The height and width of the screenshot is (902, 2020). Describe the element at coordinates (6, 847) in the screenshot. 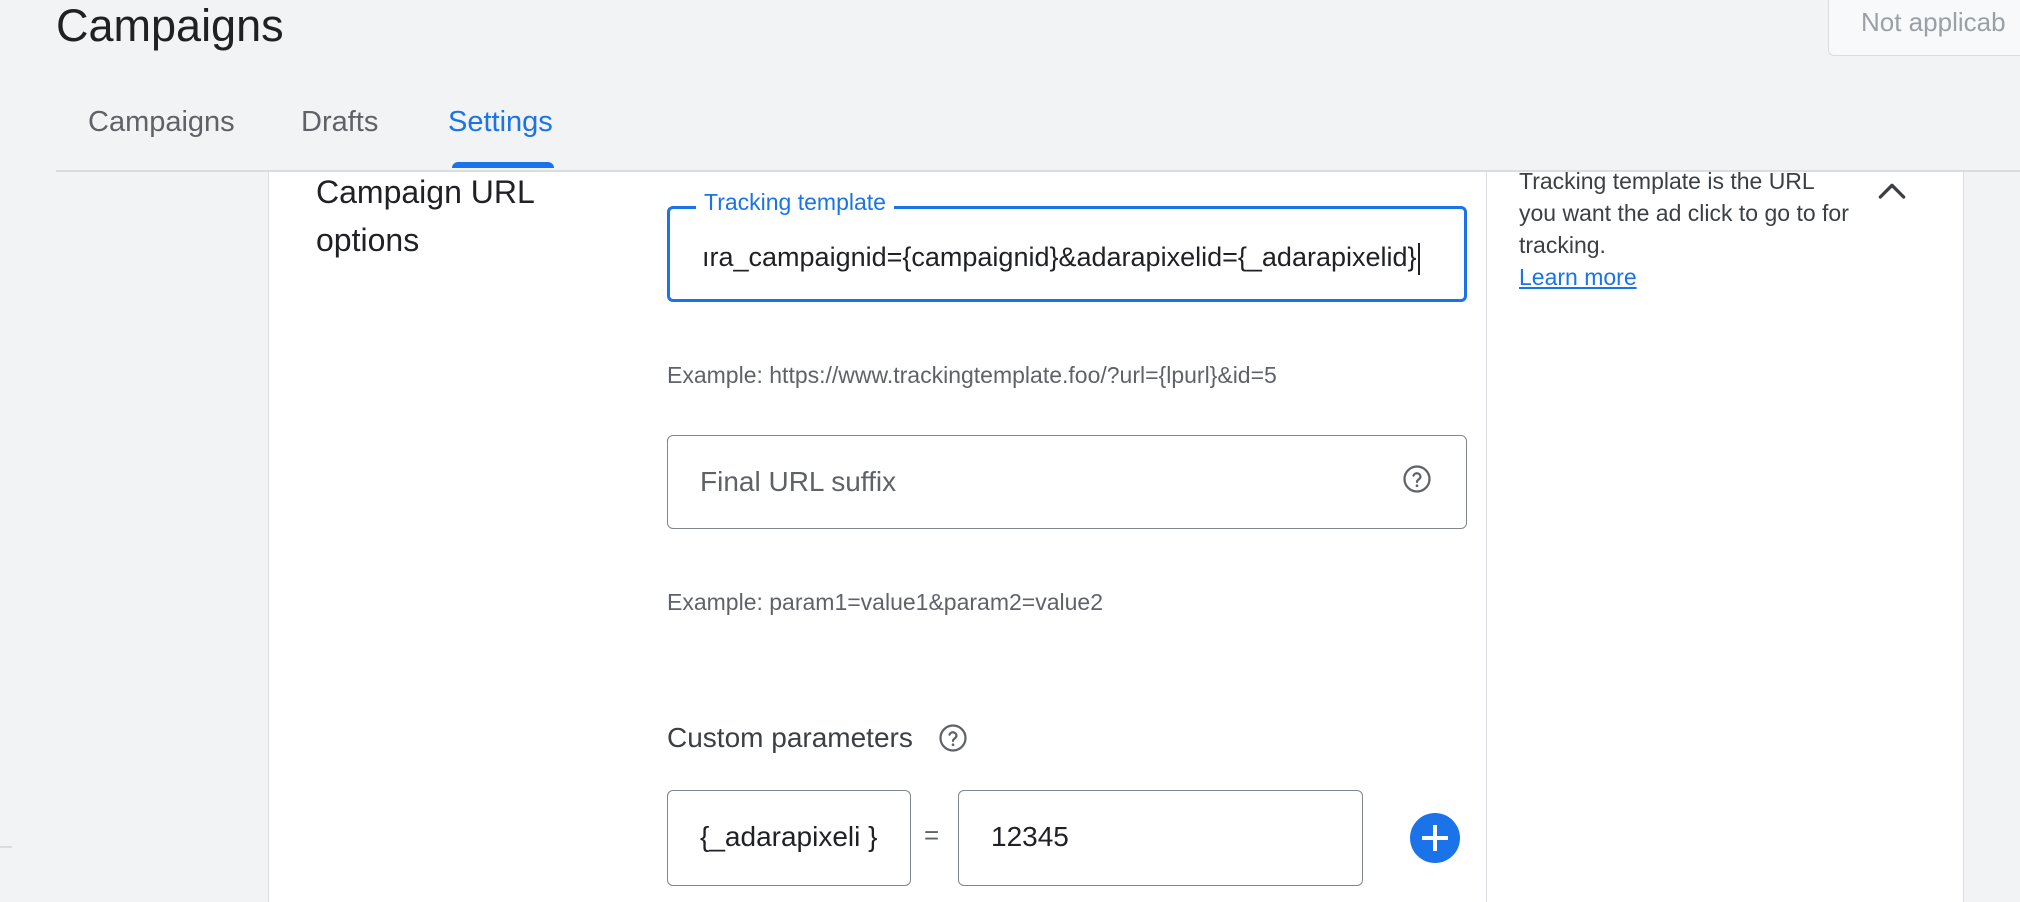

I see `divider` at that location.